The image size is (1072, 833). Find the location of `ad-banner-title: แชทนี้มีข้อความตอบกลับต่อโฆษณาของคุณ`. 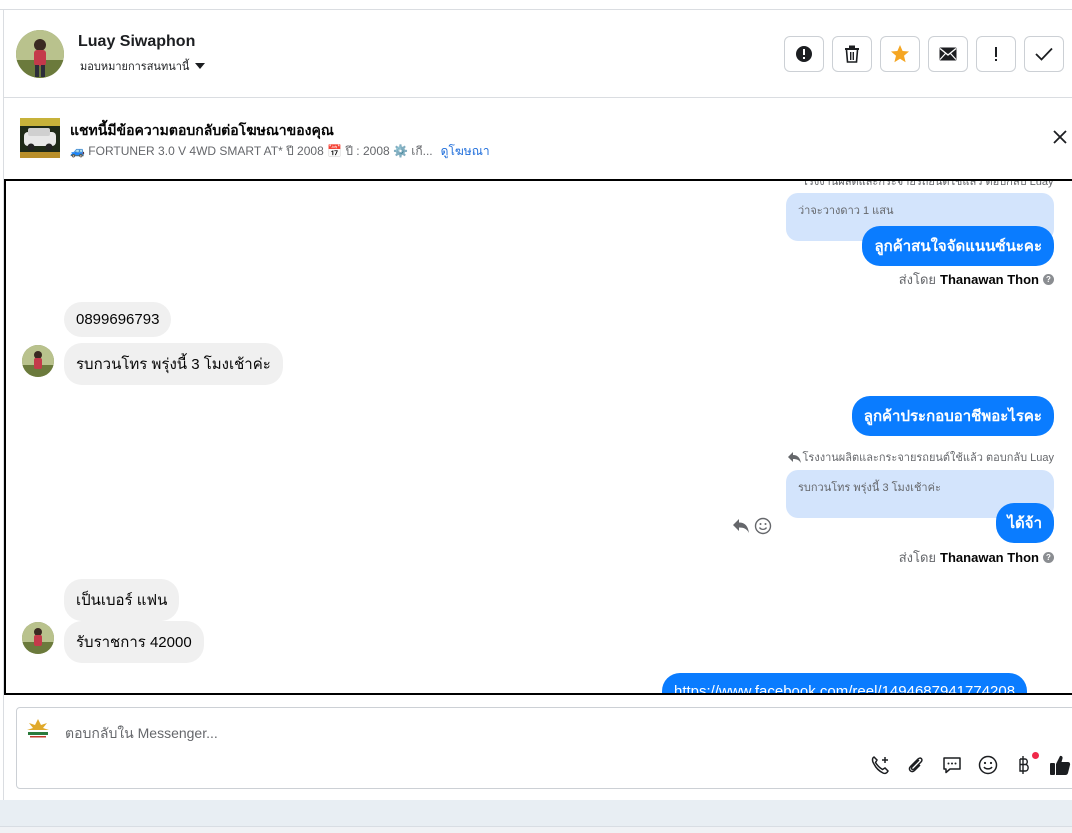

ad-banner-title: แชทนี้มีข้อความตอบกลับต่อโฆษณาของคุณ is located at coordinates (202, 130).